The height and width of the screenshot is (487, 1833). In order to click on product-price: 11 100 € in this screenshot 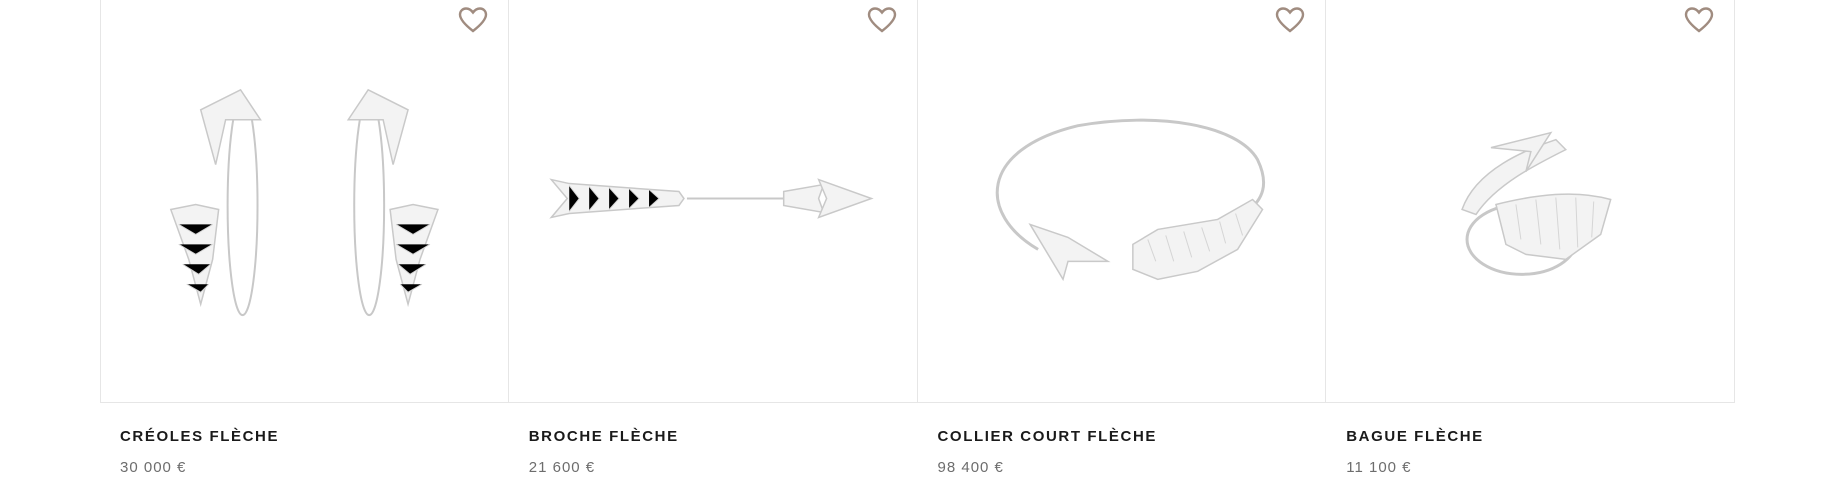, I will do `click(1379, 467)`.